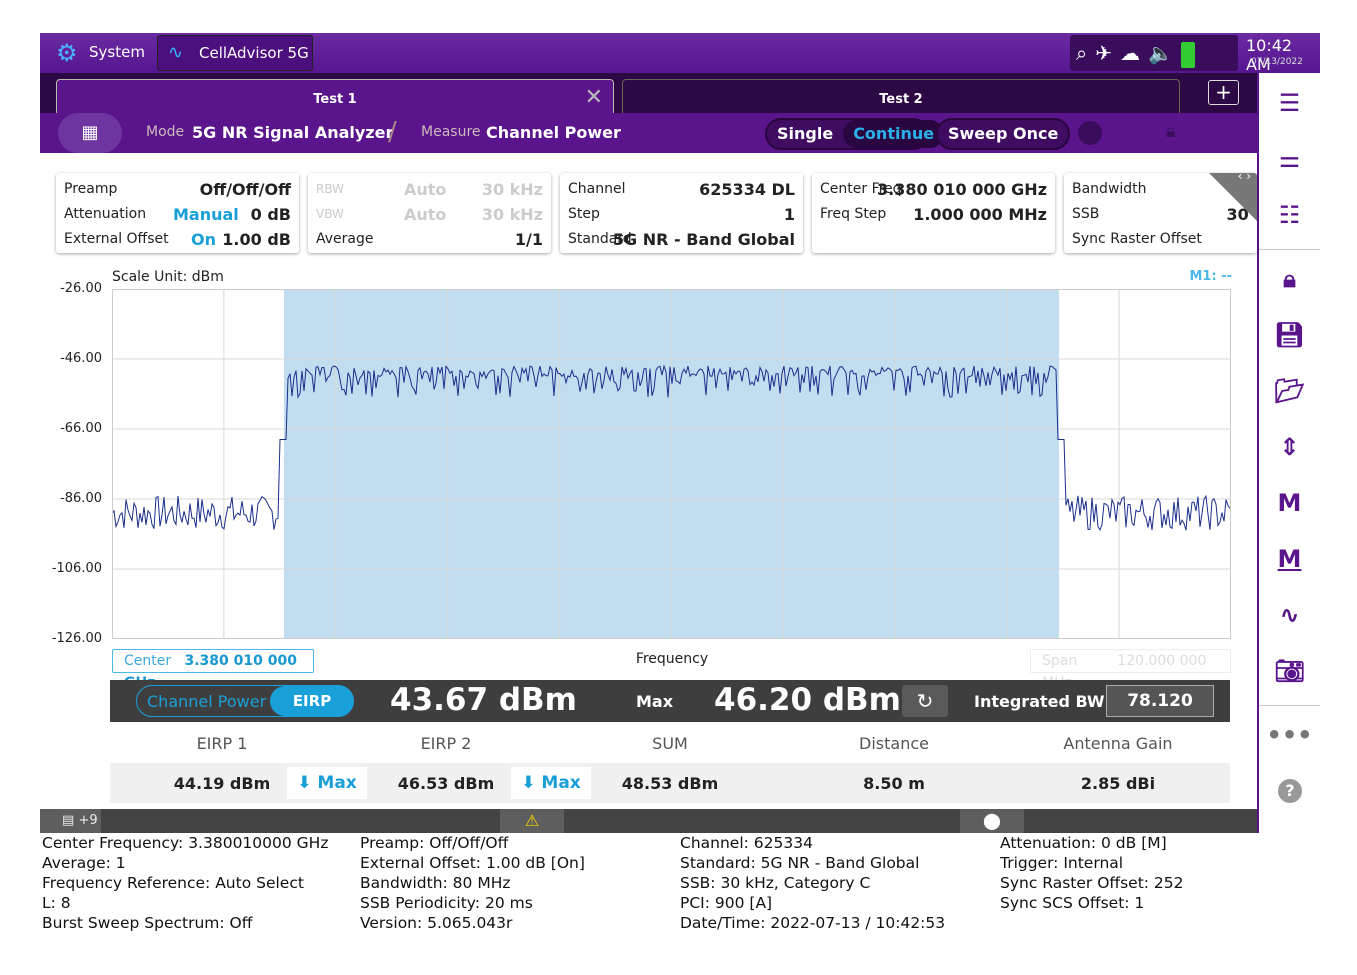  What do you see at coordinates (1086, 53) in the screenshot?
I see `gps-search-icon: ⌕` at bounding box center [1086, 53].